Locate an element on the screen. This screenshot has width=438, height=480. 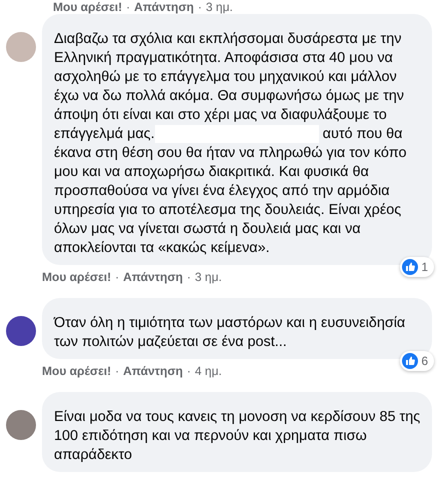
timestamp: 4 ημ. is located at coordinates (208, 371).